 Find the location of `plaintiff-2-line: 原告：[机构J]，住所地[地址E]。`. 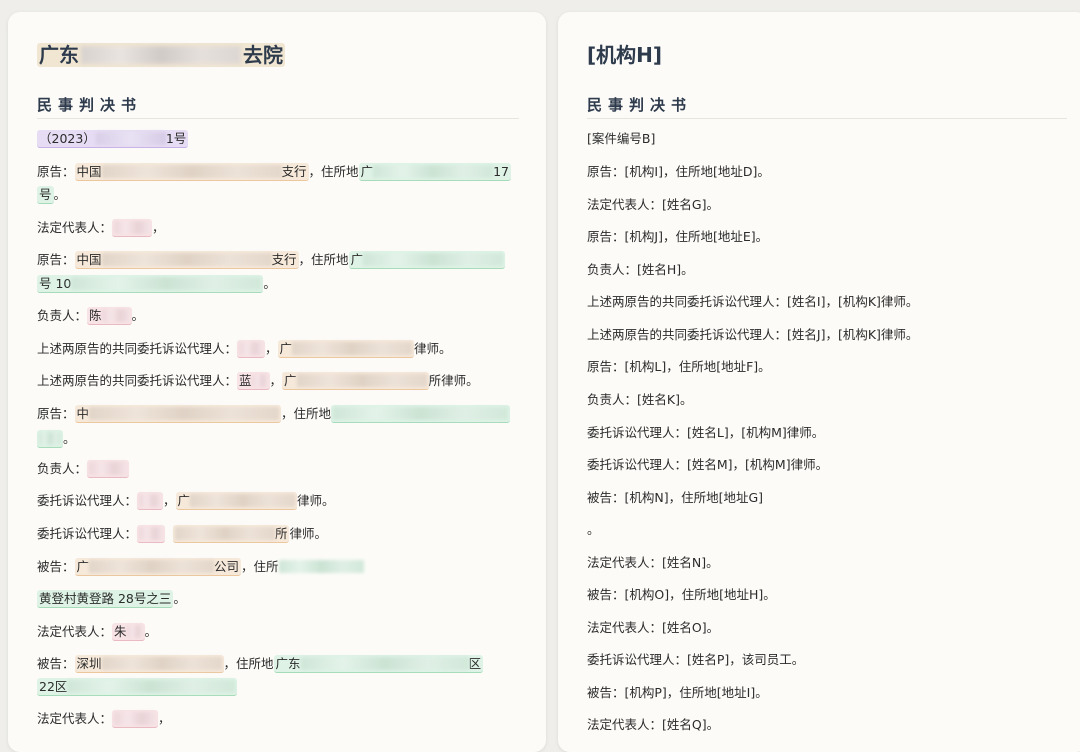

plaintiff-2-line: 原告：[机构J]，住所地[地址E]。 is located at coordinates (678, 236).